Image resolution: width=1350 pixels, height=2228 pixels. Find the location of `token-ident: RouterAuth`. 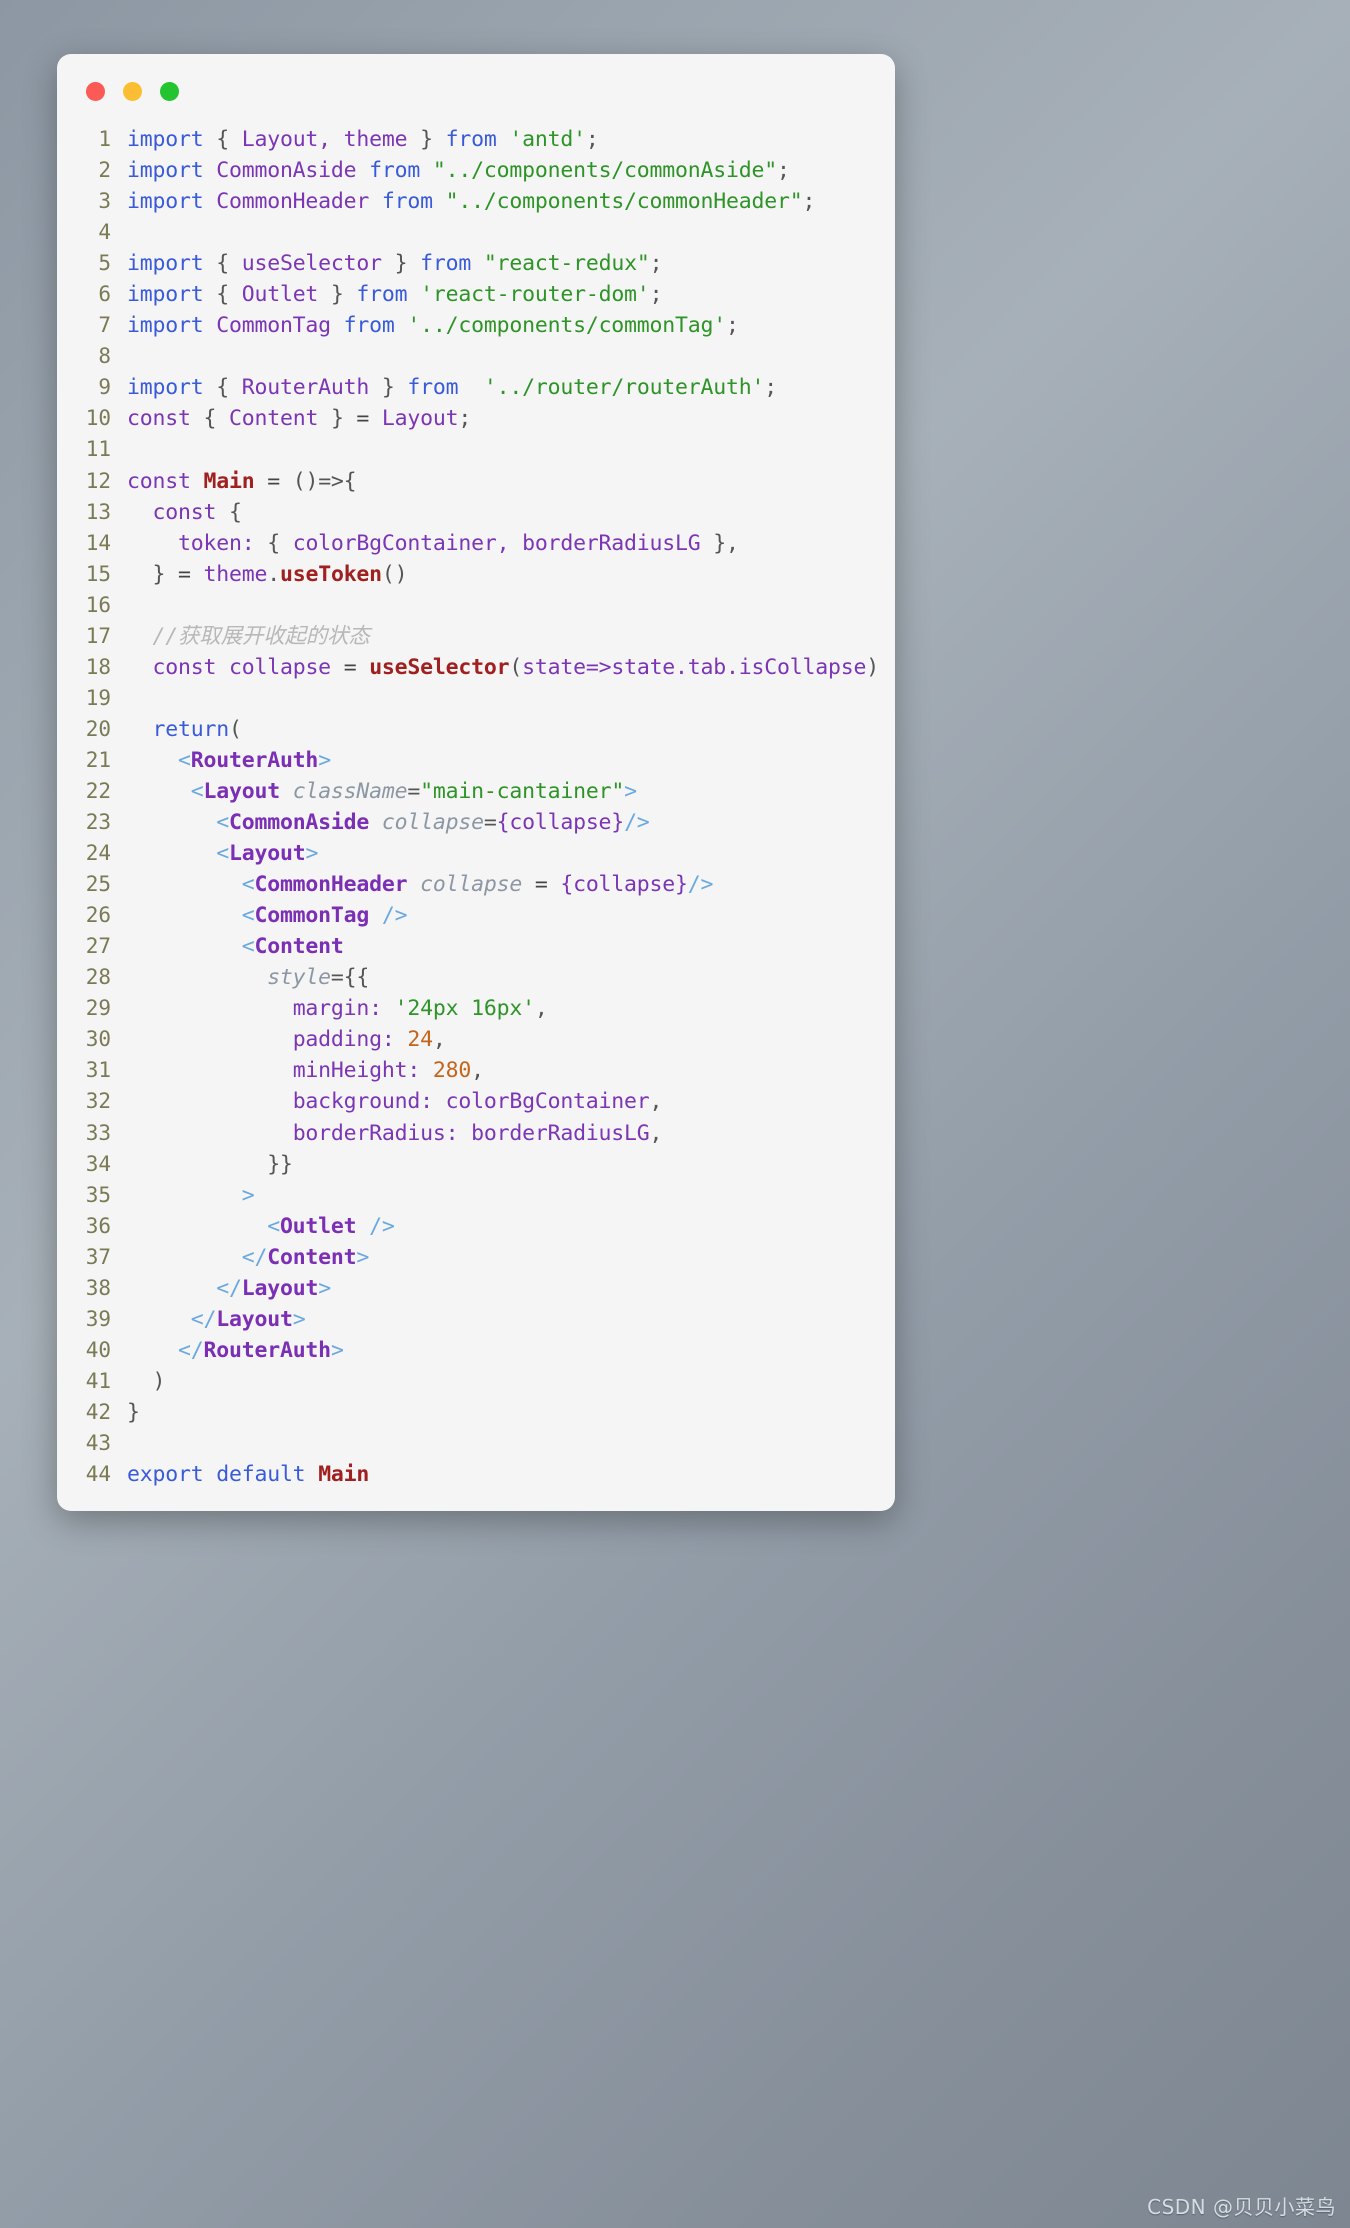

token-ident: RouterAuth is located at coordinates (305, 388).